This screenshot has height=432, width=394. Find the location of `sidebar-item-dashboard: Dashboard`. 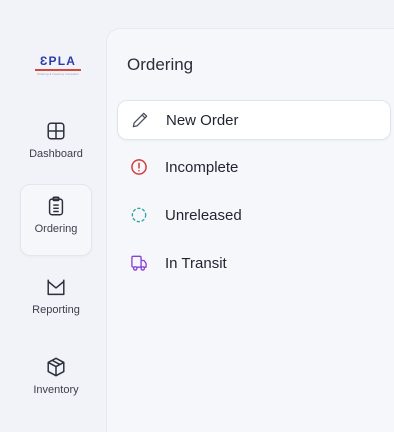

sidebar-item-dashboard: Dashboard is located at coordinates (56, 146).